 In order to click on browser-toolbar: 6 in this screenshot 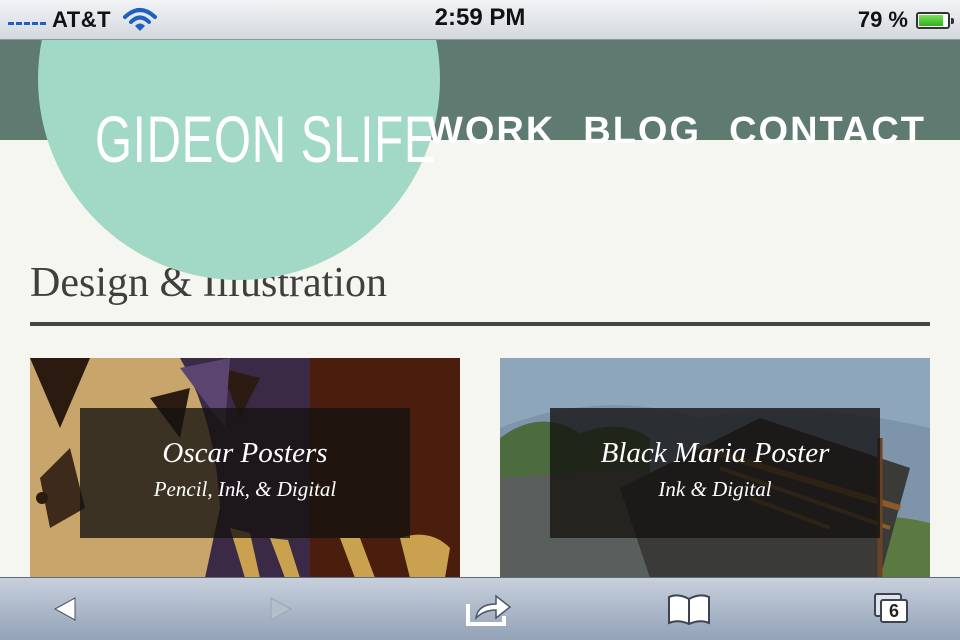, I will do `click(480, 608)`.